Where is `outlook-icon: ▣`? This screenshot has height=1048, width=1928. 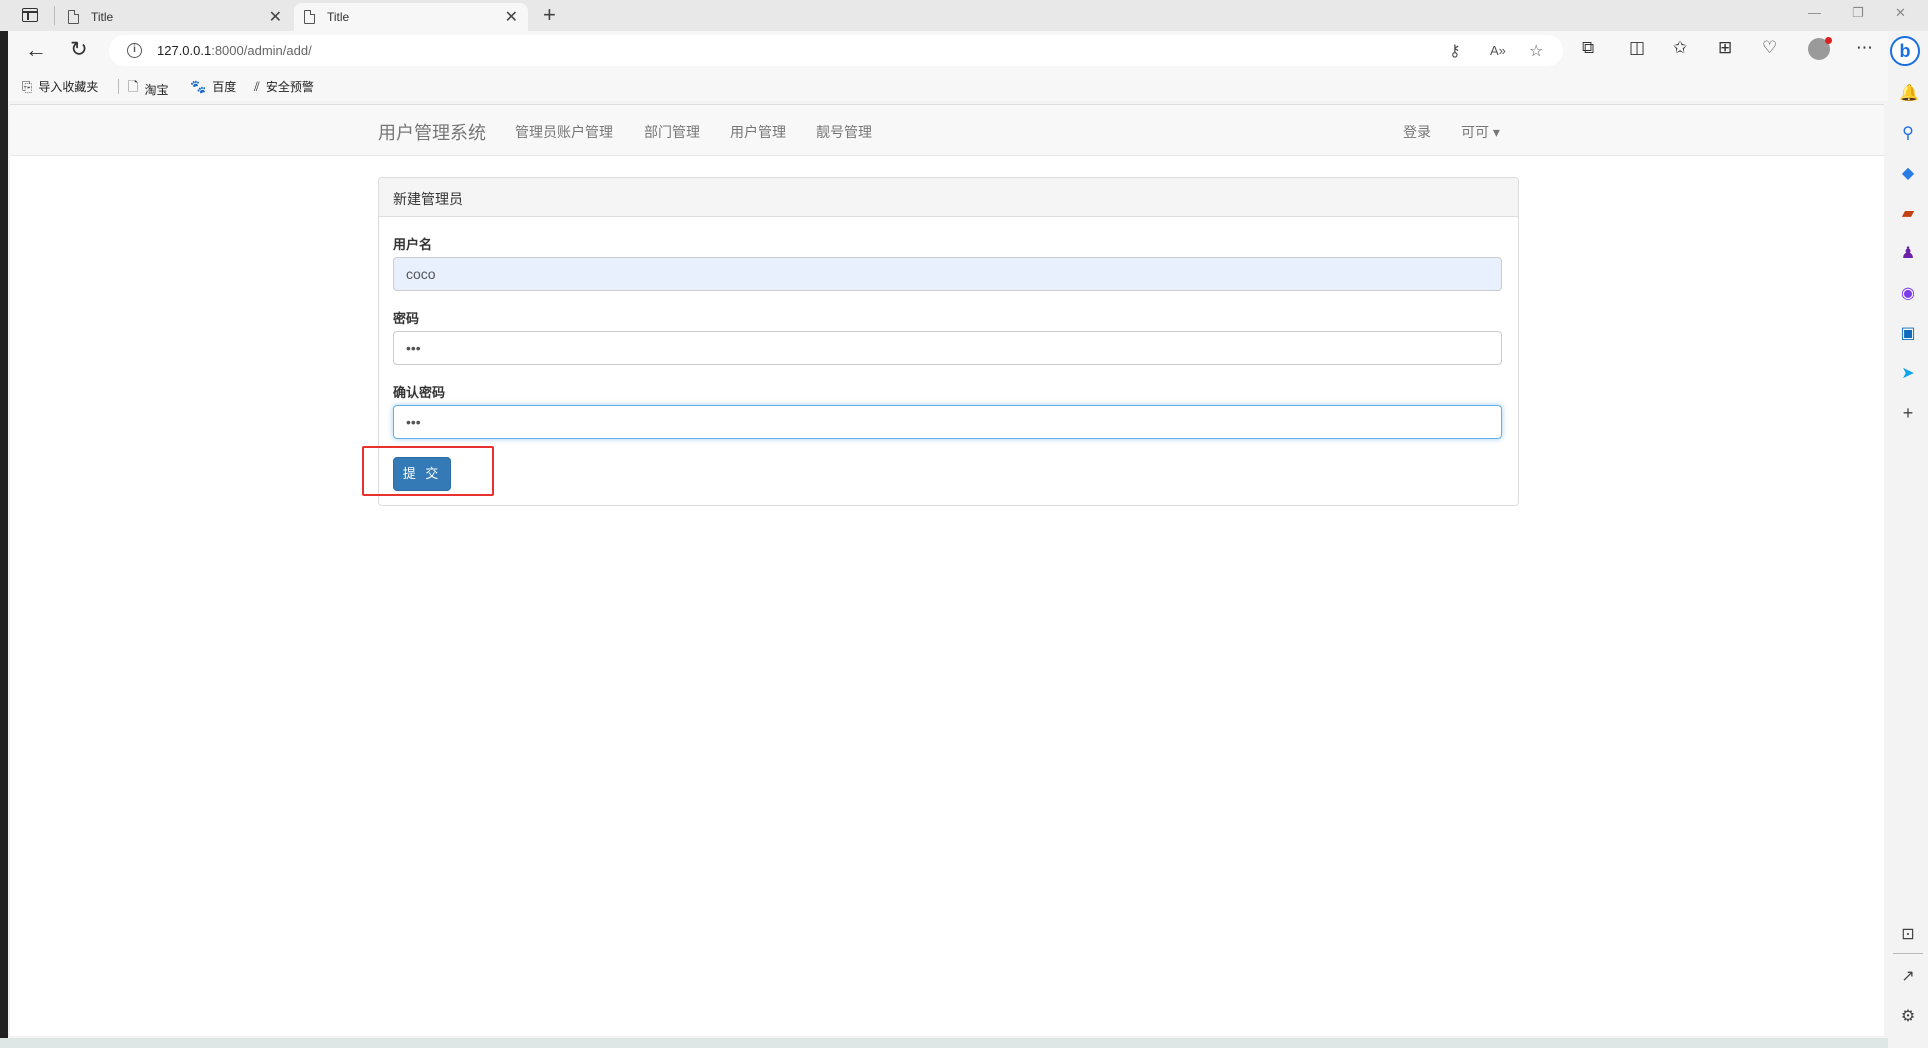 outlook-icon: ▣ is located at coordinates (1908, 333).